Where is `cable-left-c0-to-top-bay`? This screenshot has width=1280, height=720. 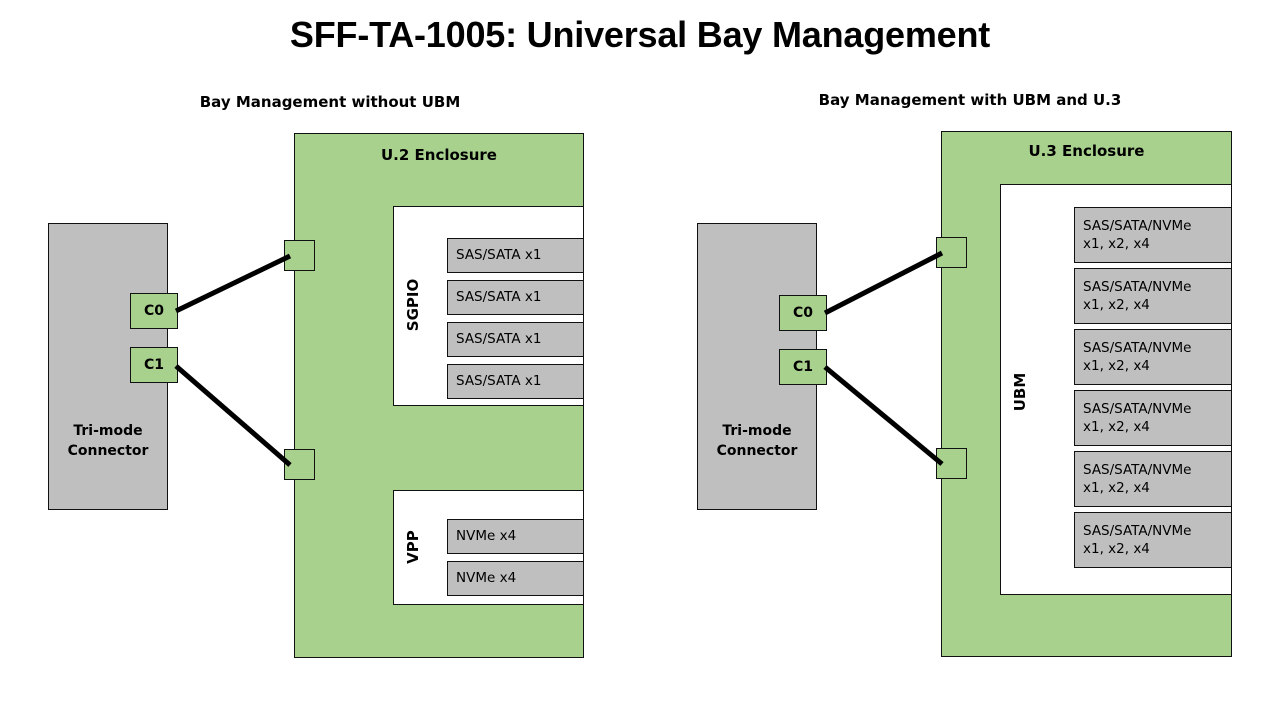 cable-left-c0-to-top-bay is located at coordinates (233, 283).